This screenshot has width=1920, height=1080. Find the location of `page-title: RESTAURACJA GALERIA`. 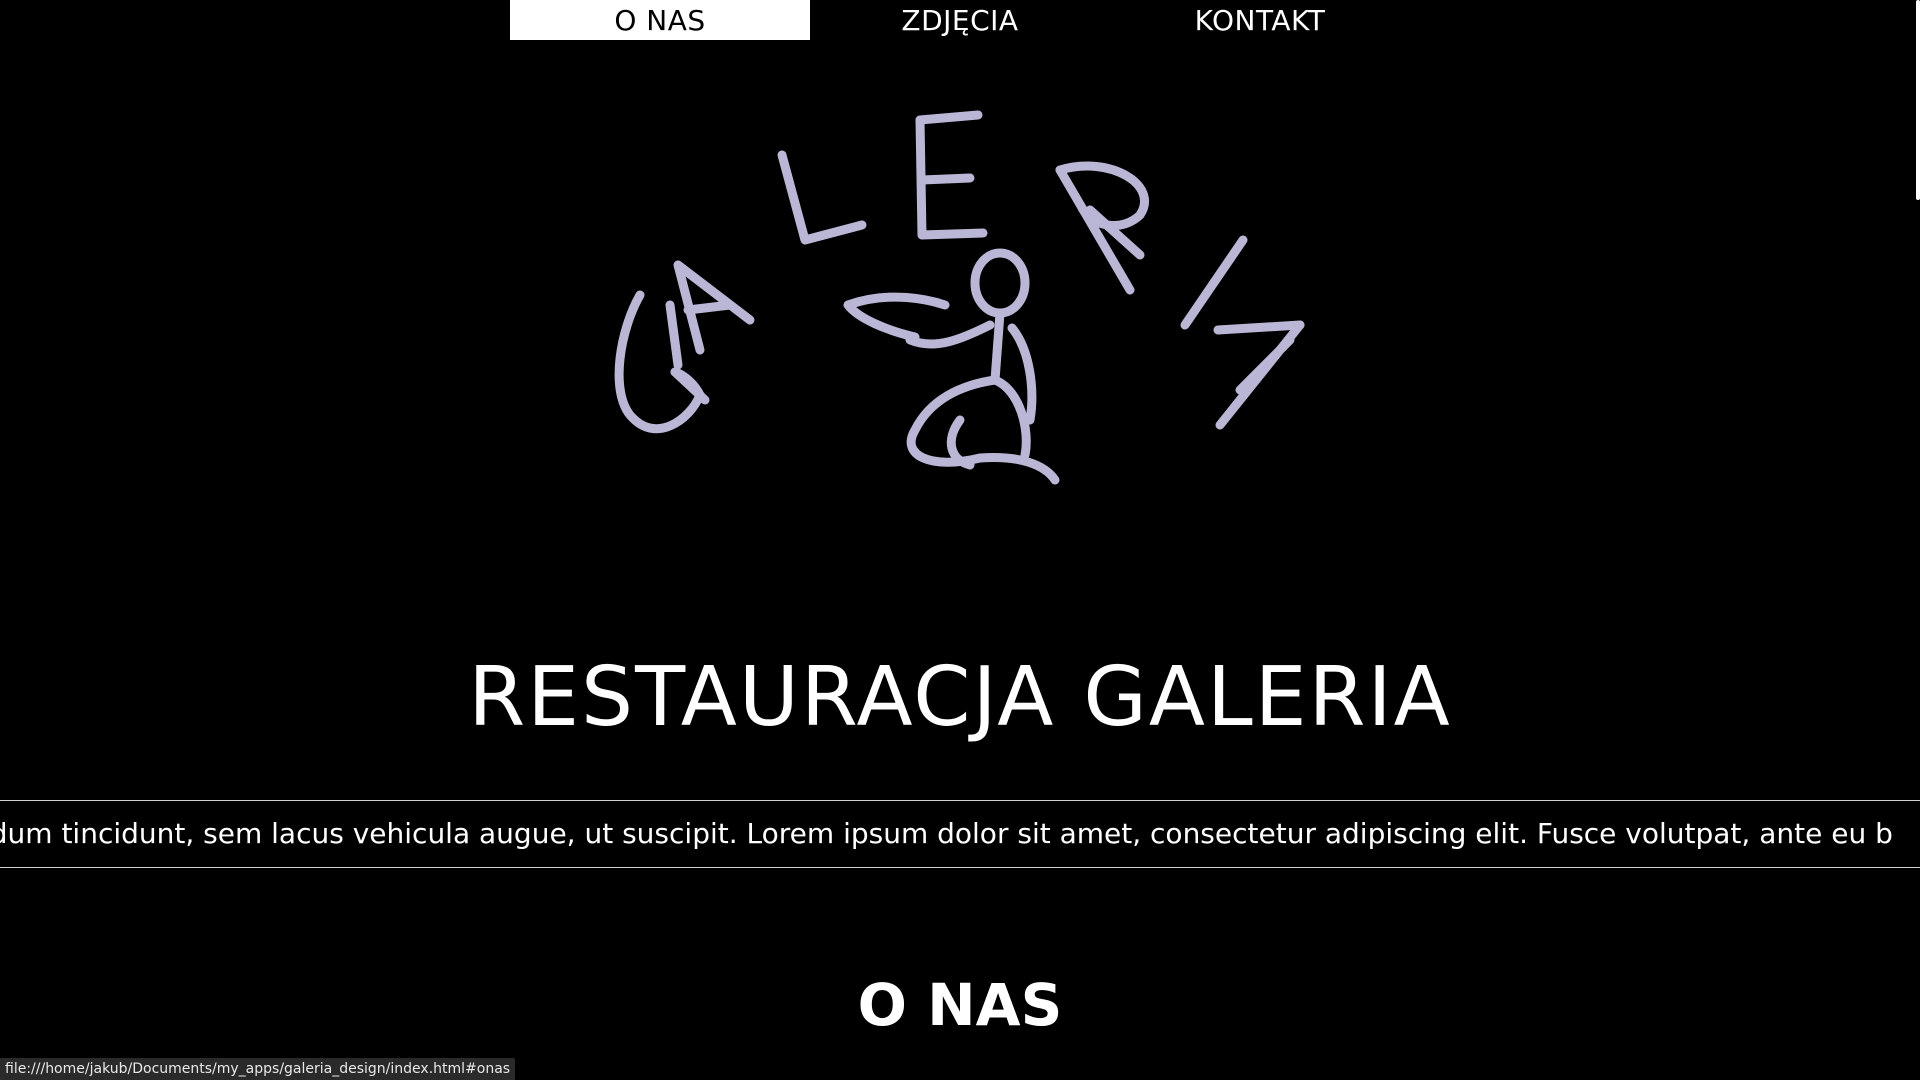

page-title: RESTAURACJA GALERIA is located at coordinates (960, 697).